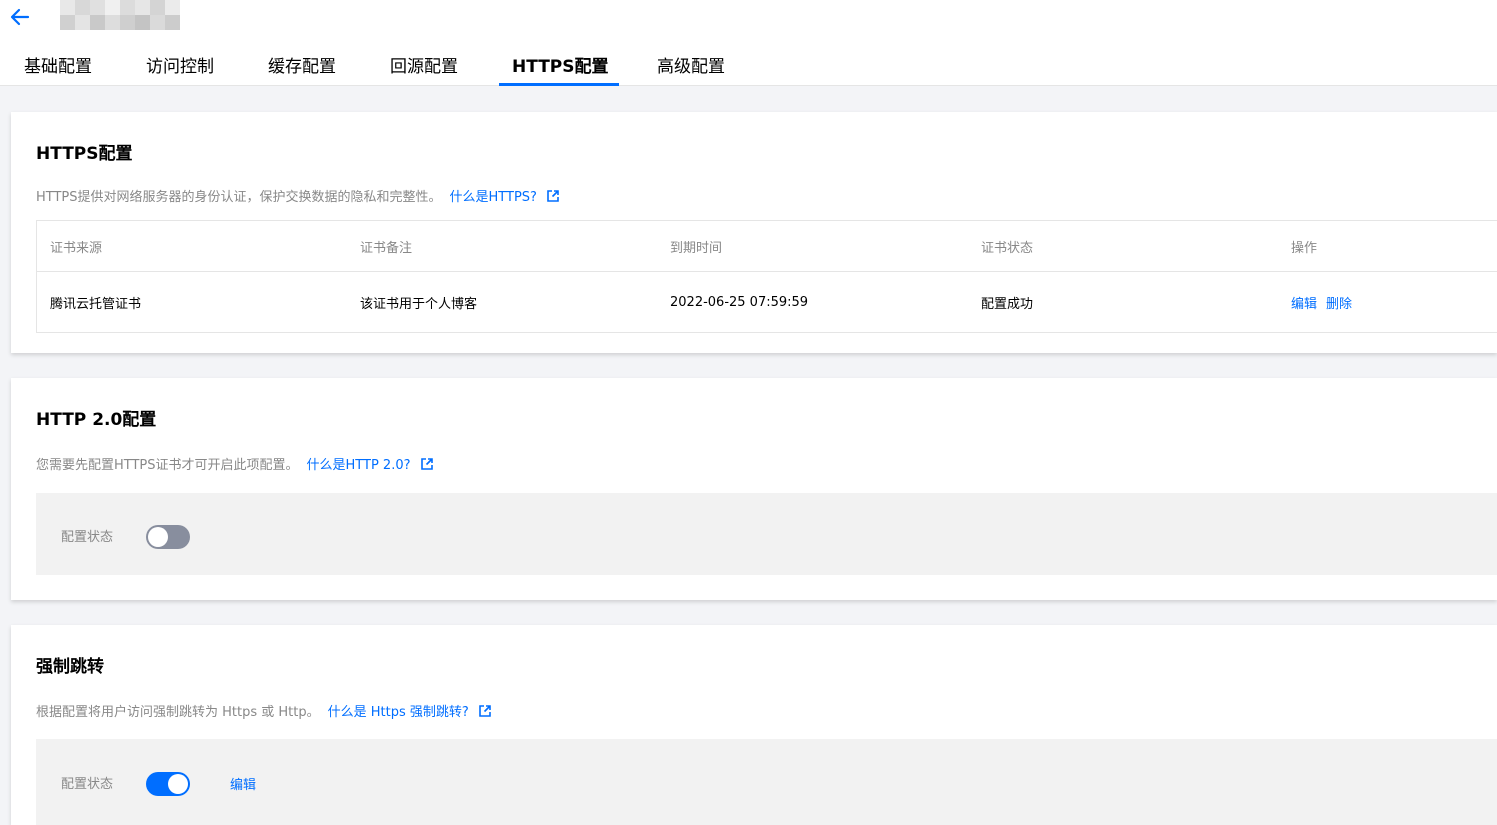  What do you see at coordinates (766, 782) in the screenshot?
I see `redirect-status-panel: 配置状态 编辑` at bounding box center [766, 782].